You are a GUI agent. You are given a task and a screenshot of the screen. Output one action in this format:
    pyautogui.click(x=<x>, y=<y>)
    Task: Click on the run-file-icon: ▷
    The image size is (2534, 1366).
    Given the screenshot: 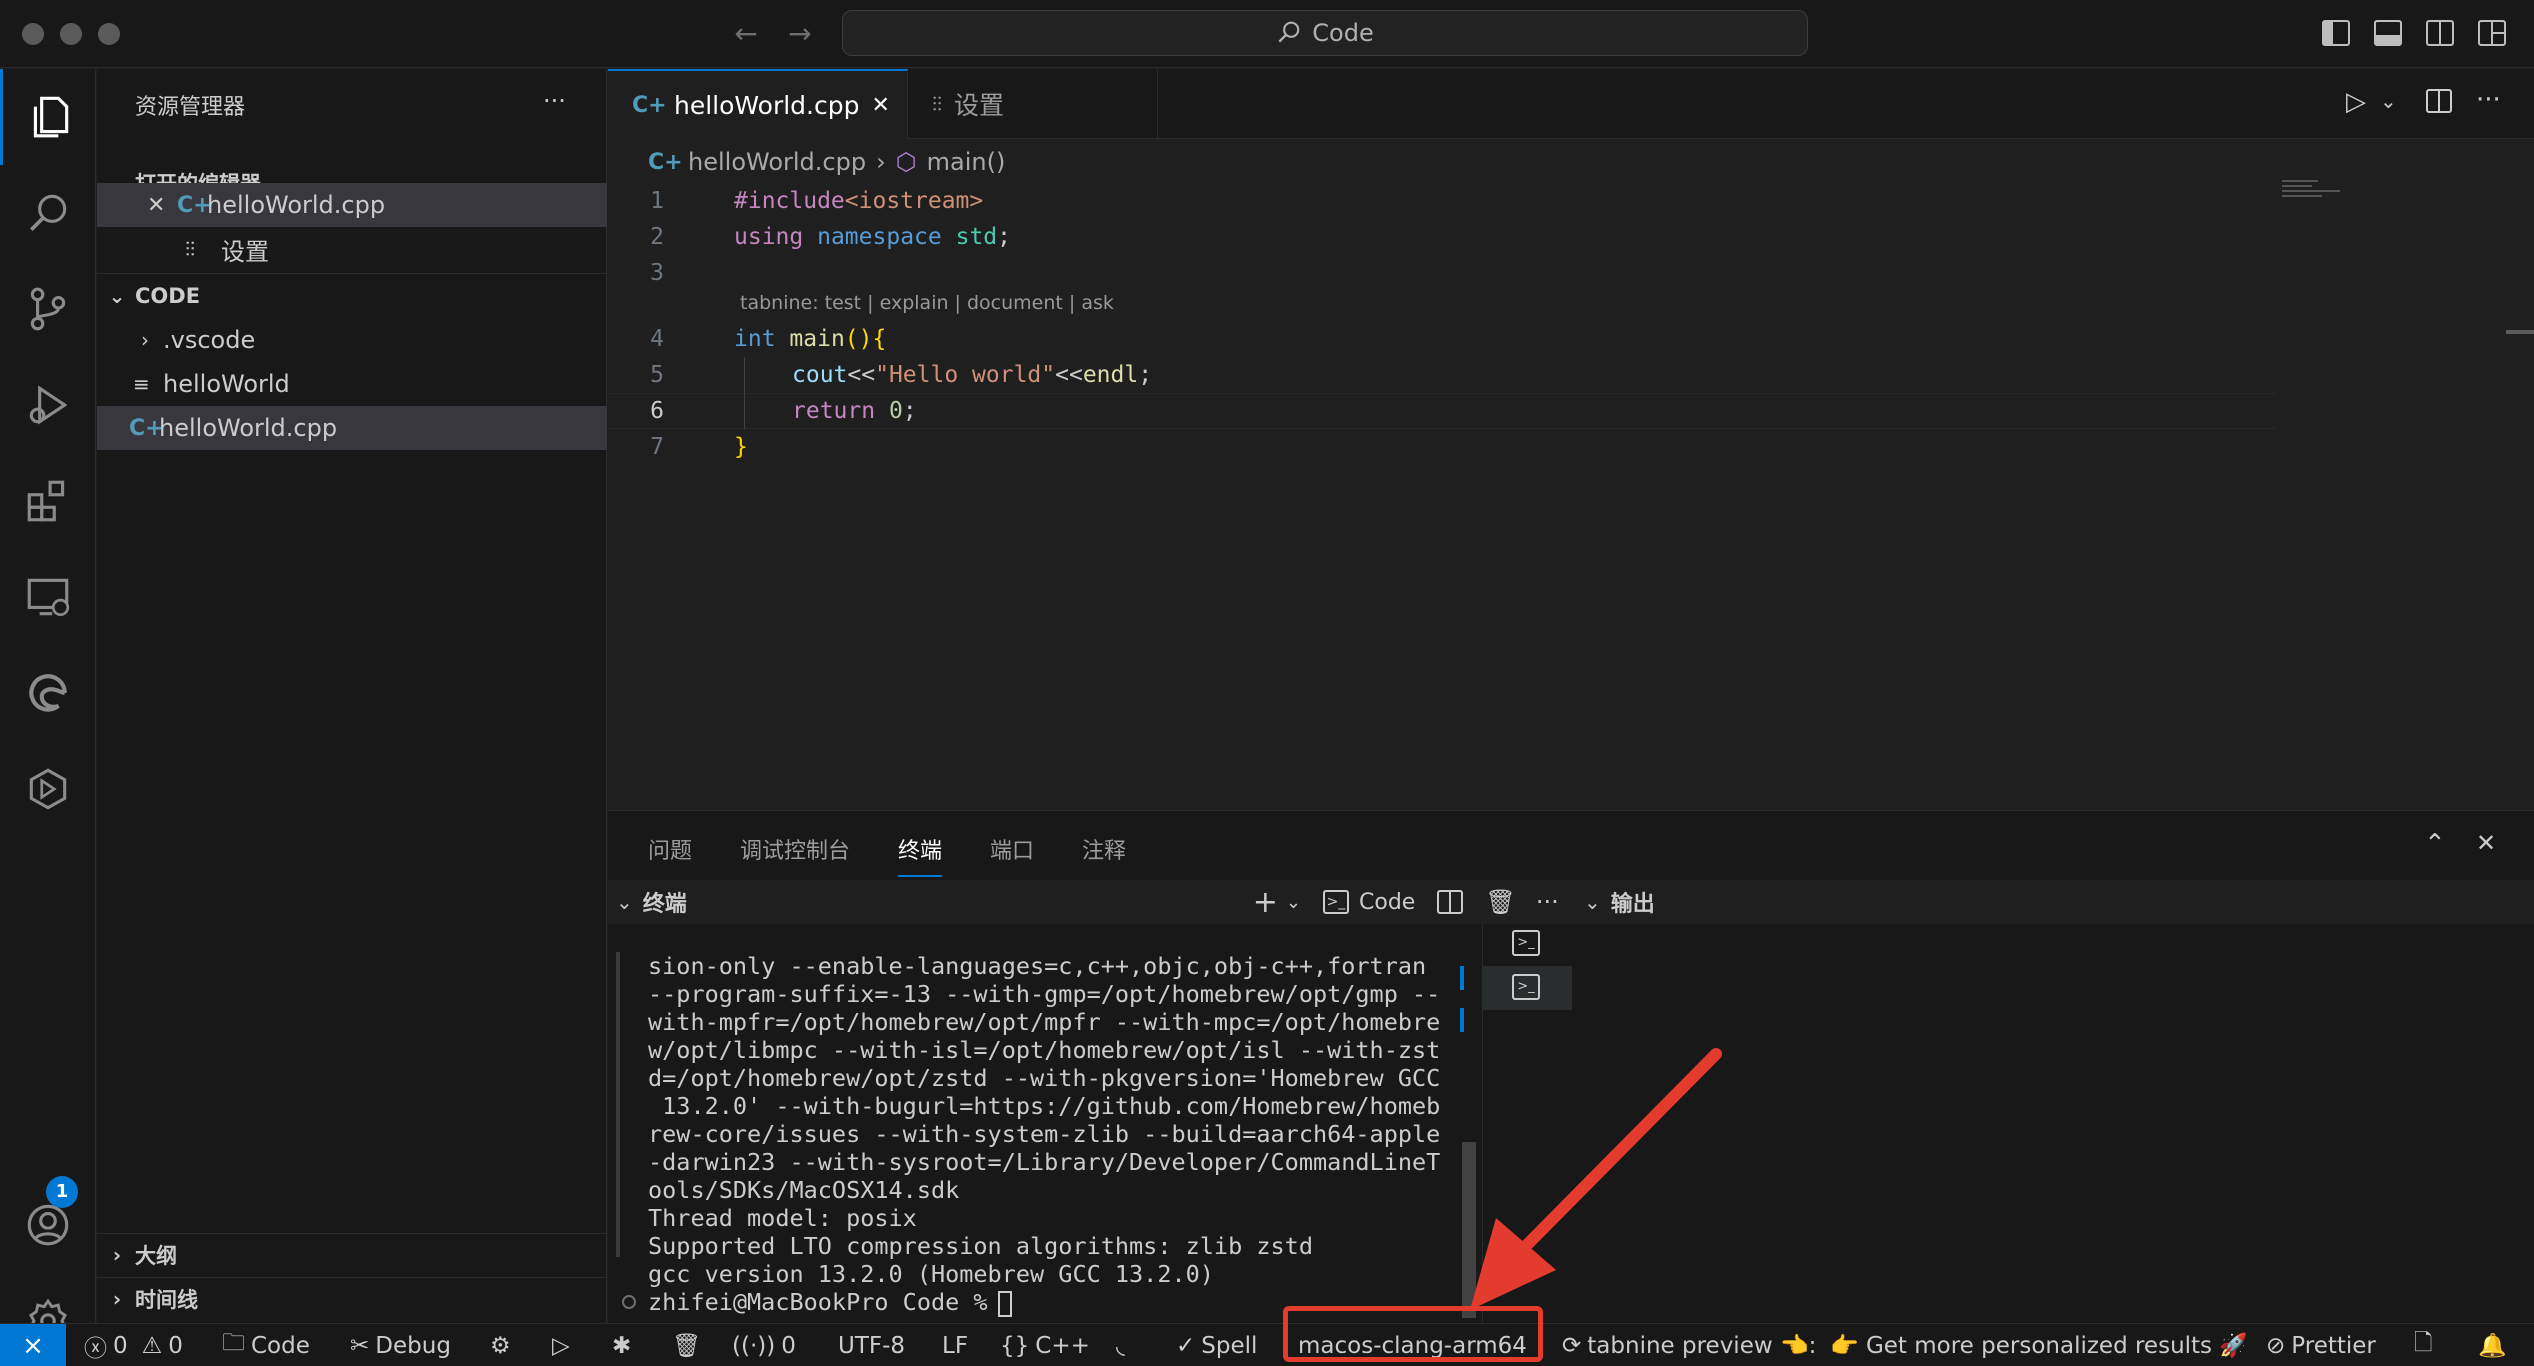 What is the action you would take?
    pyautogui.click(x=2356, y=102)
    